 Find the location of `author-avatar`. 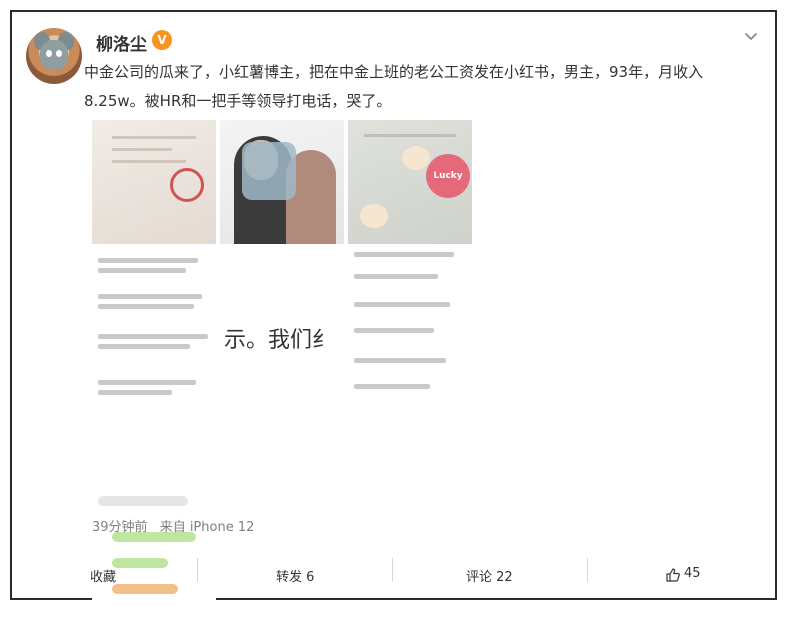

author-avatar is located at coordinates (54, 56).